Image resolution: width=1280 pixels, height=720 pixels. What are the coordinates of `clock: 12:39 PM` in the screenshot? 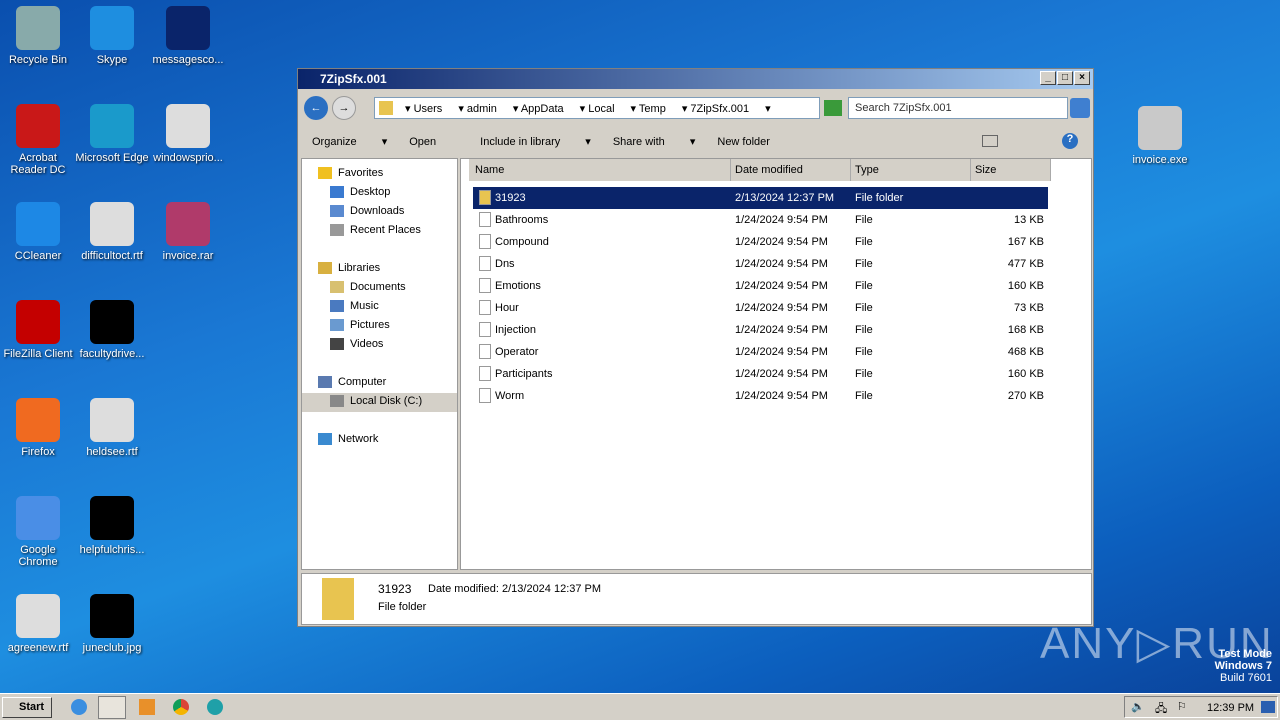 It's located at (1230, 708).